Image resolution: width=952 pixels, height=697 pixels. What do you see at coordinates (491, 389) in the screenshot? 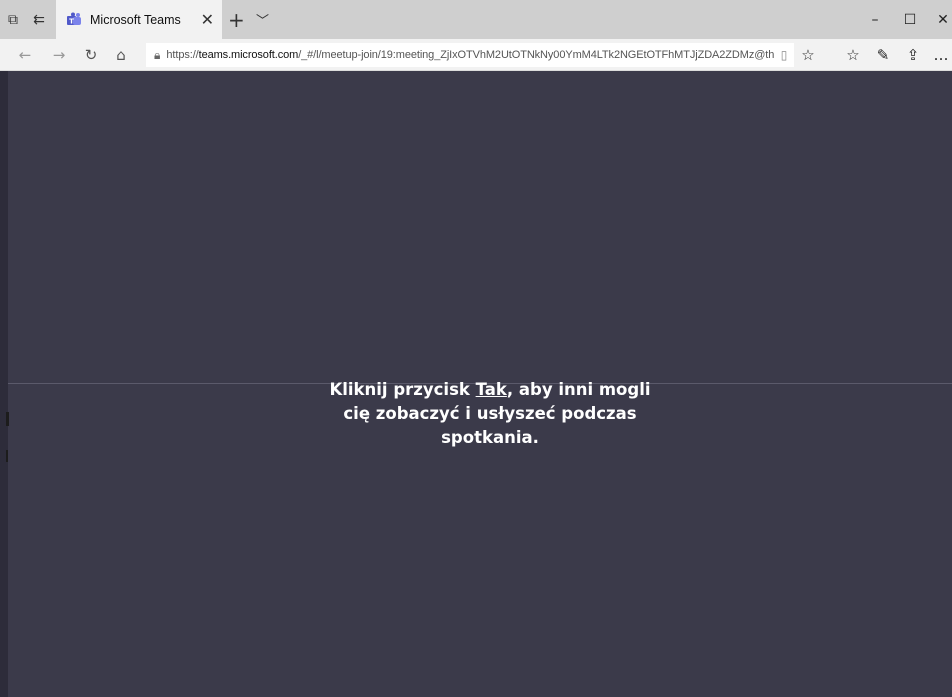
I see `yes-link-text: Tak` at bounding box center [491, 389].